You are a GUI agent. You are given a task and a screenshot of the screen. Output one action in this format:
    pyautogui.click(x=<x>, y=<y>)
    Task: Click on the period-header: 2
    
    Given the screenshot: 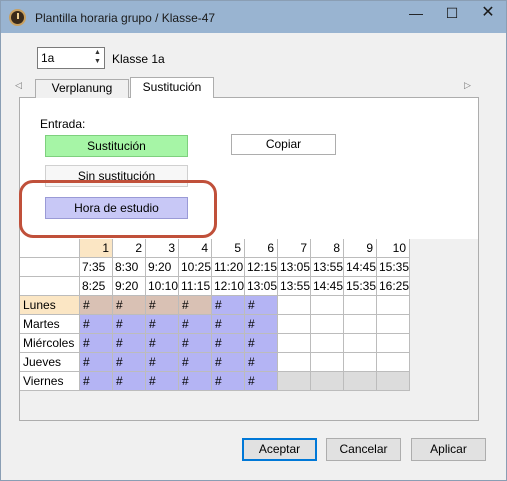 What is the action you would take?
    pyautogui.click(x=129, y=248)
    